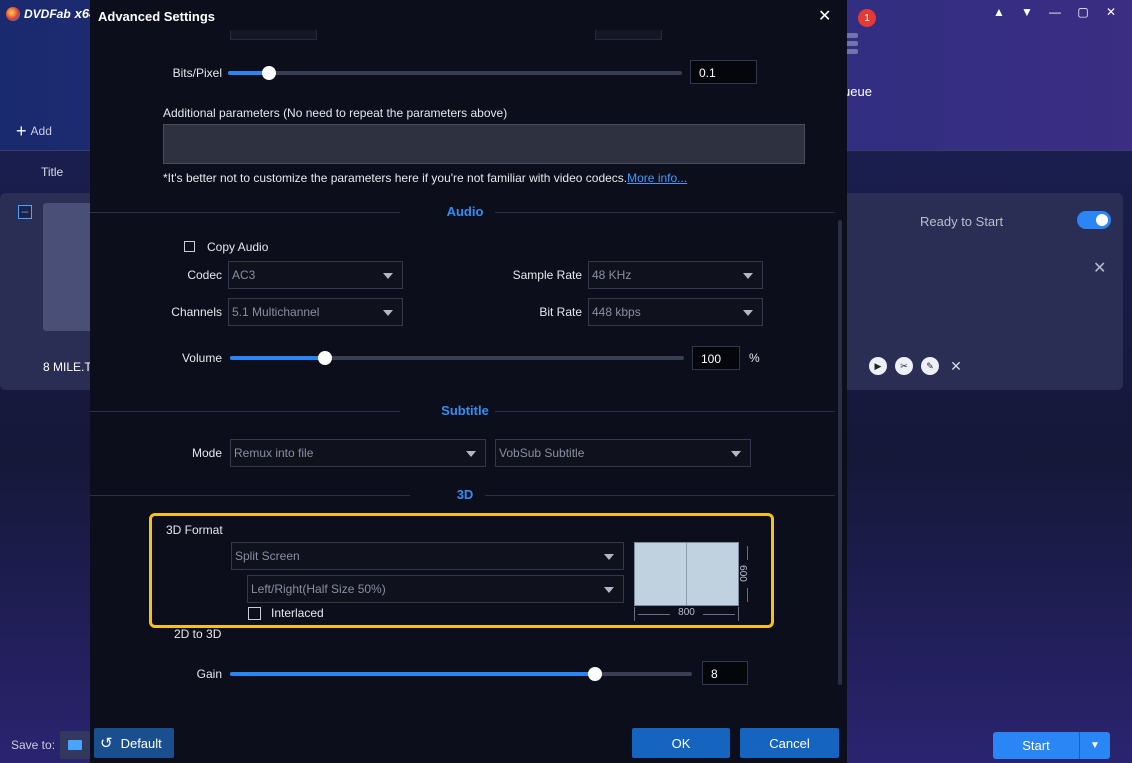 The width and height of the screenshot is (1132, 763). What do you see at coordinates (25, 212) in the screenshot?
I see `collapse-checkbox: –` at bounding box center [25, 212].